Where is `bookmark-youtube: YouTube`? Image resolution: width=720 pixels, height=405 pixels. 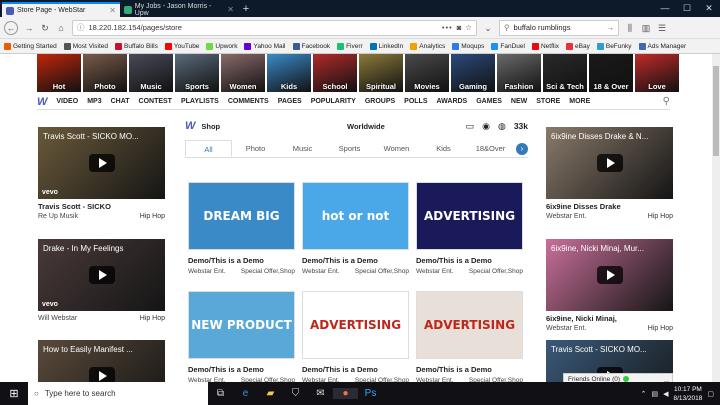
bookmark-youtube: YouTube is located at coordinates (181, 46).